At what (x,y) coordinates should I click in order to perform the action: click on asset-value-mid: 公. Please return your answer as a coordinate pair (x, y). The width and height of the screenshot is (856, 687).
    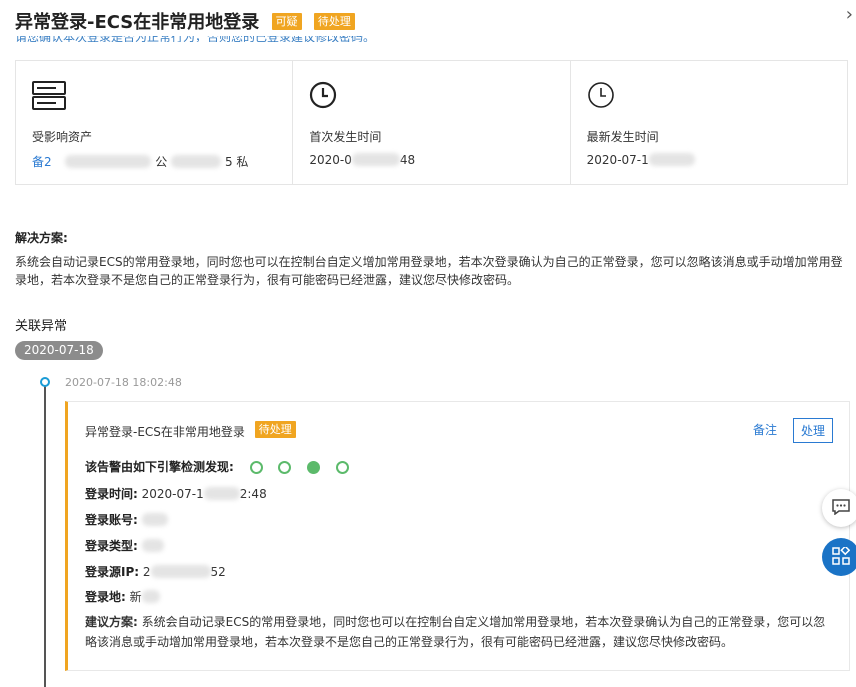
    Looking at the image, I should click on (161, 162).